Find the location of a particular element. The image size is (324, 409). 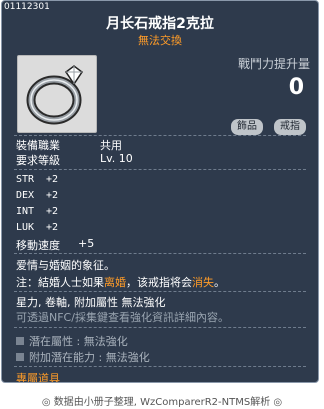

stat-str-value: +2 is located at coordinates (52, 179).